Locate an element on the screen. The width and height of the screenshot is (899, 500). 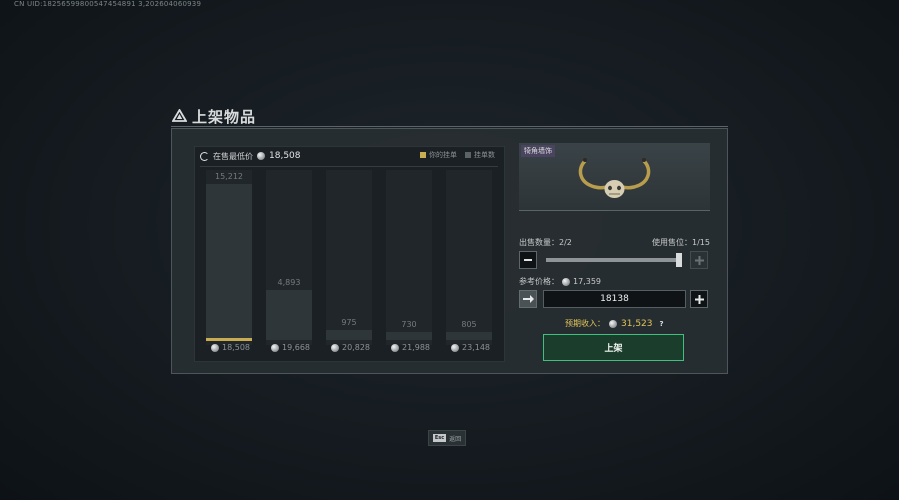
reference-price-value: 17,359 is located at coordinates (587, 281).